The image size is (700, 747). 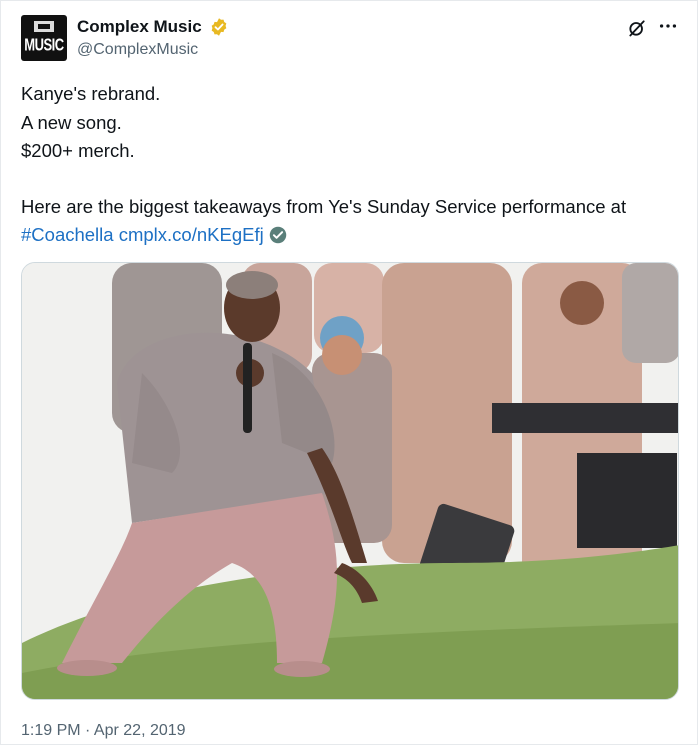 I want to click on account-name: Complex Music, so click(x=139, y=27).